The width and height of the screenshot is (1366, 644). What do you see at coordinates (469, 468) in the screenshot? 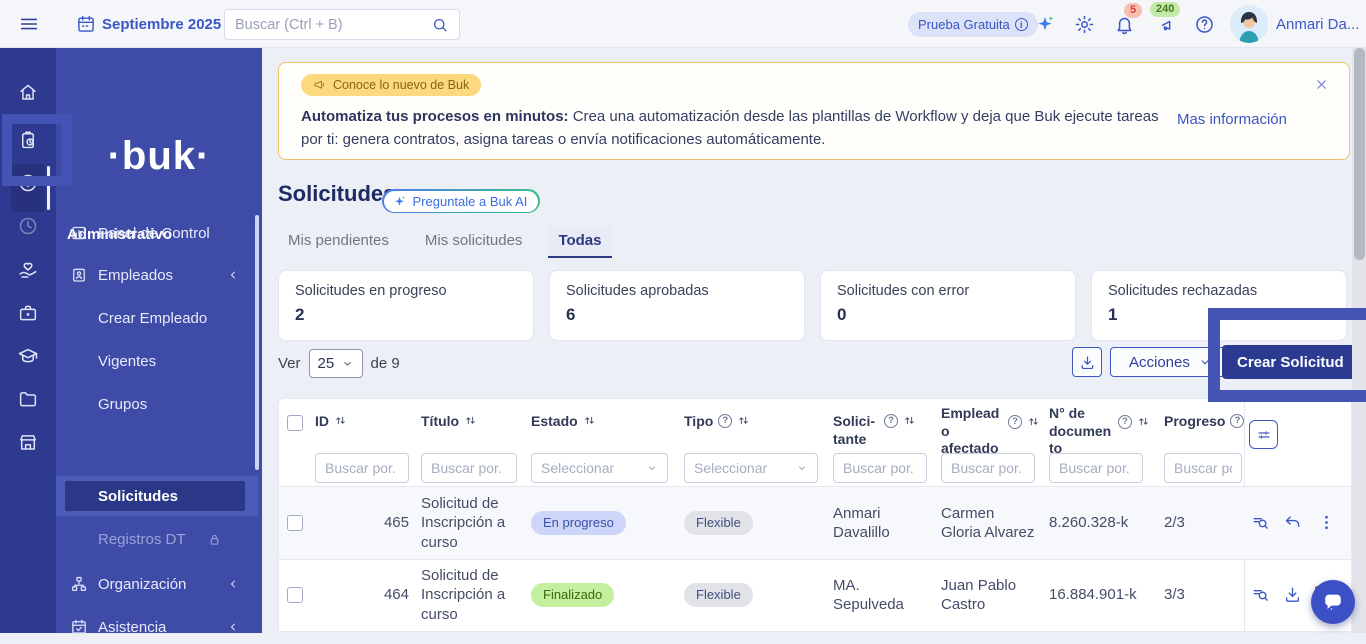
I see `filter-titulo-input` at bounding box center [469, 468].